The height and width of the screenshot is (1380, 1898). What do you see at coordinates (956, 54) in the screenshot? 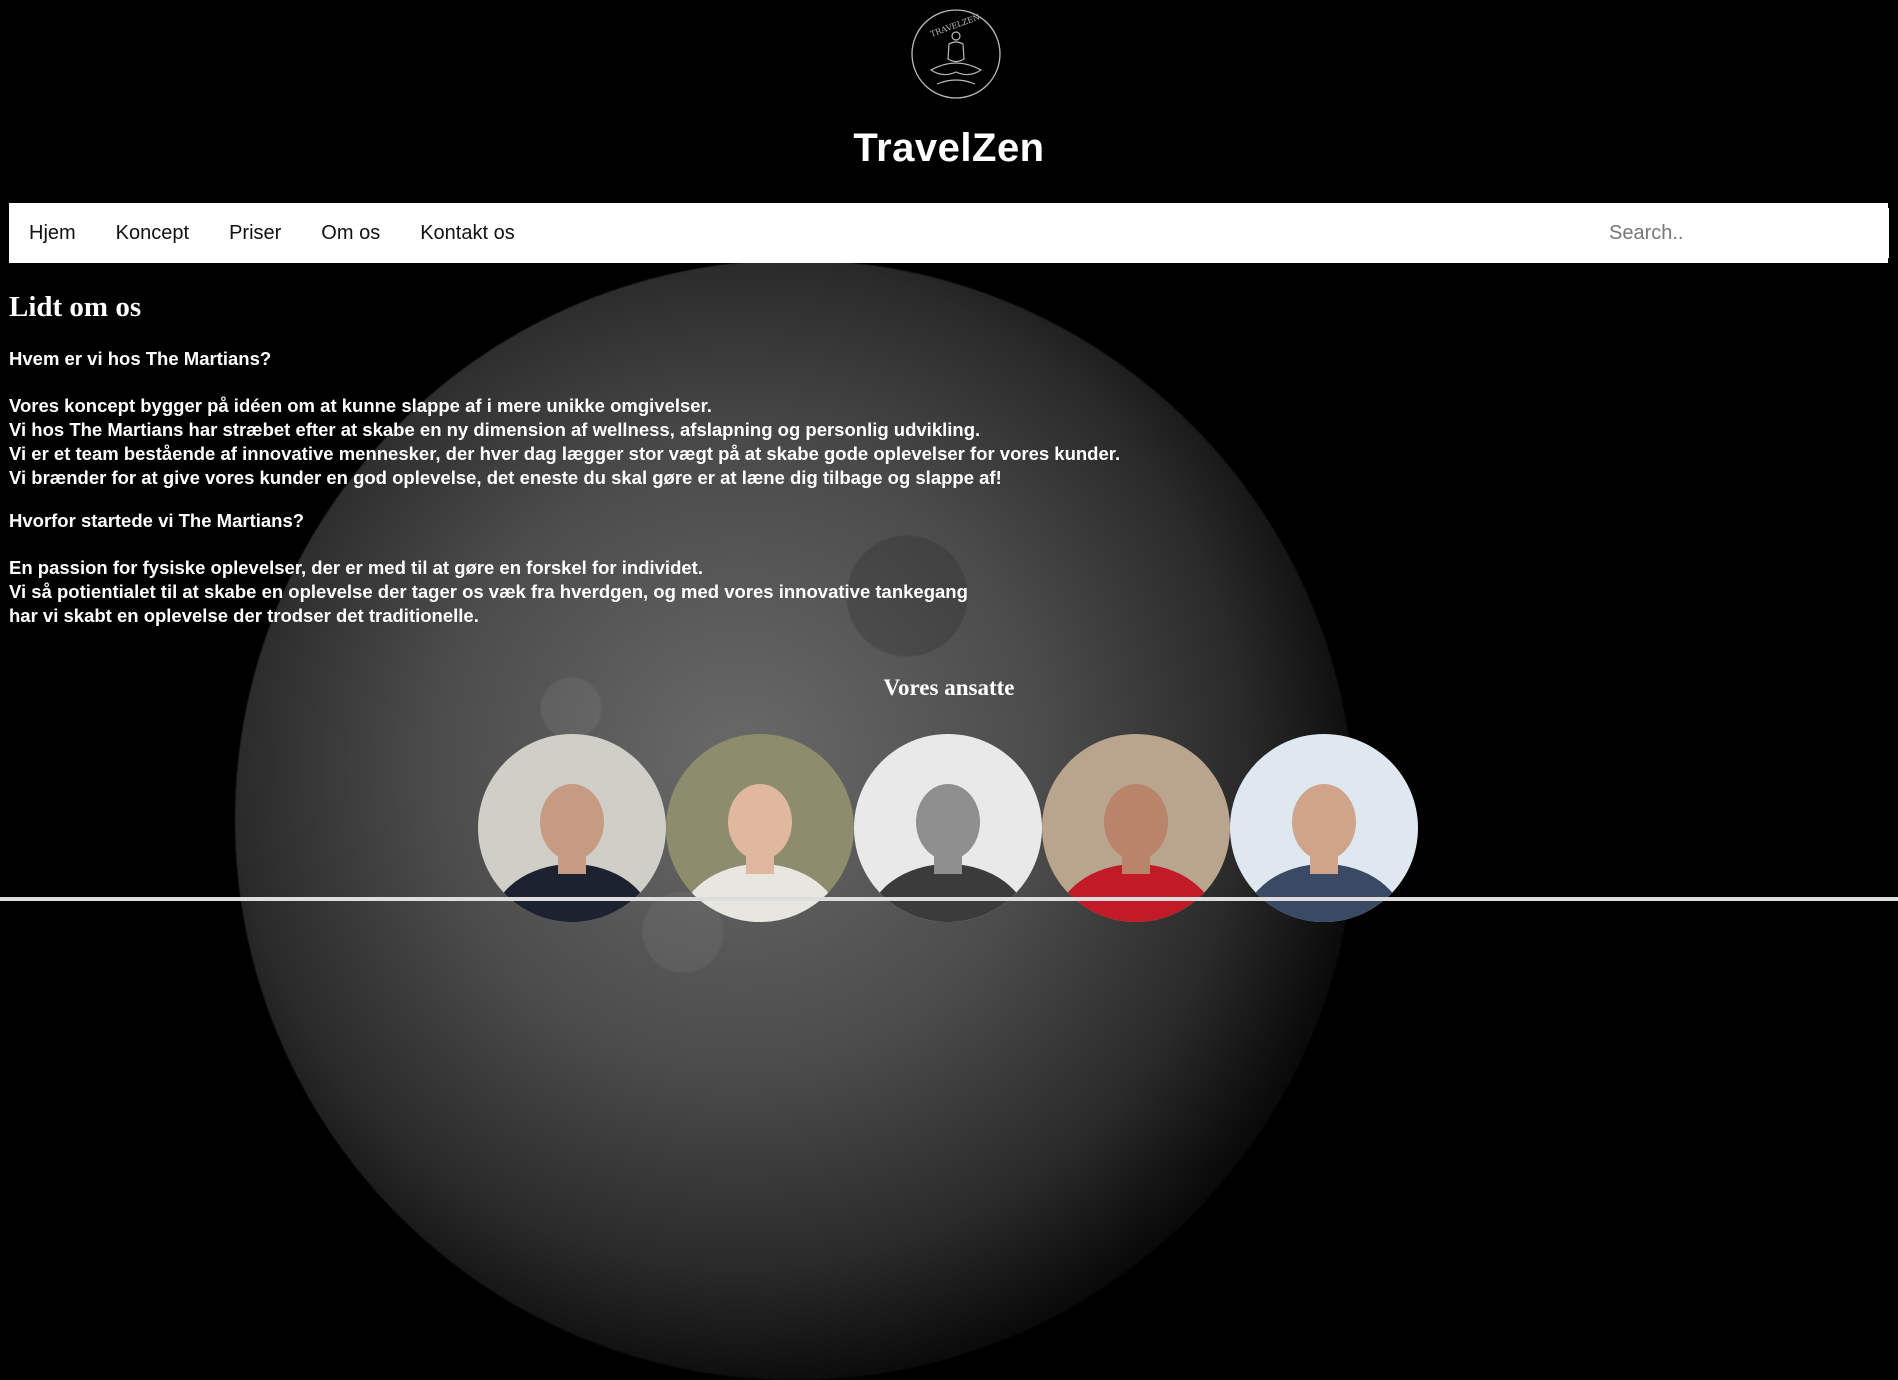
I see `travelzen-logo: TRAVELZEN` at bounding box center [956, 54].